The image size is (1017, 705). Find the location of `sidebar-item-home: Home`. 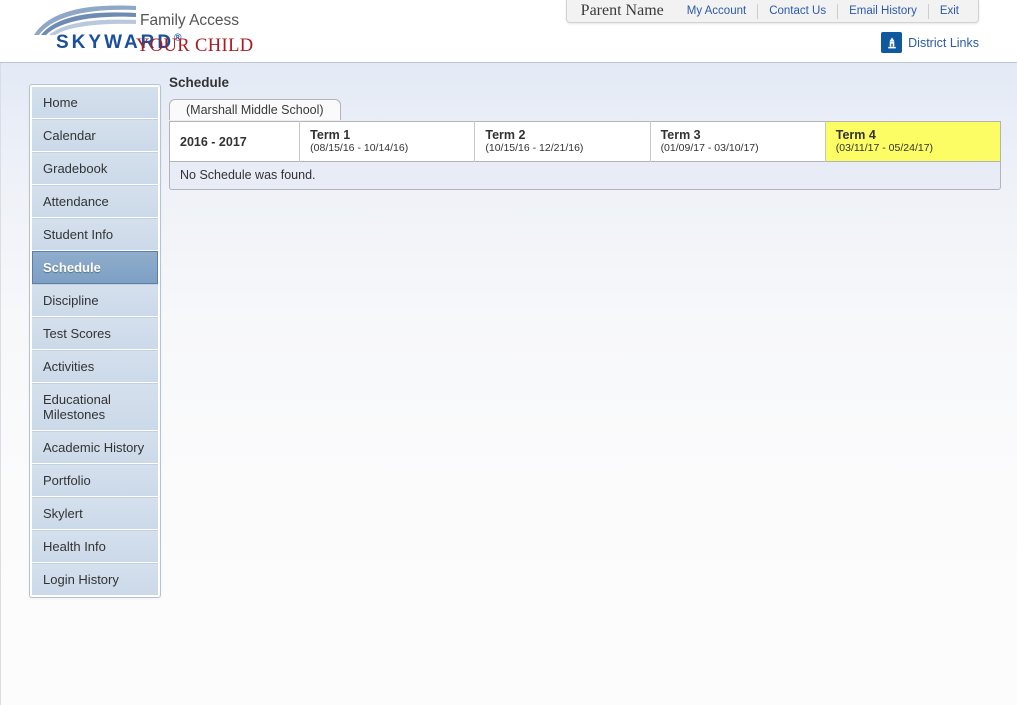

sidebar-item-home: Home is located at coordinates (95, 103).